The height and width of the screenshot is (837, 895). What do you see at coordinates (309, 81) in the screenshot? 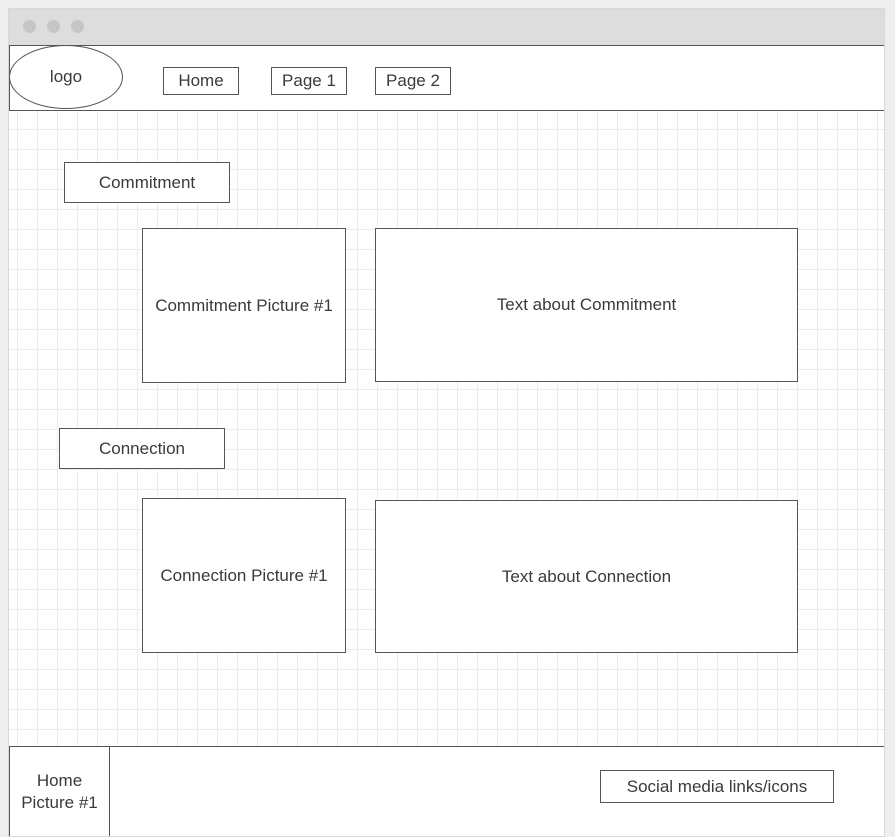
I see `nav-page1-button: Page 1` at bounding box center [309, 81].